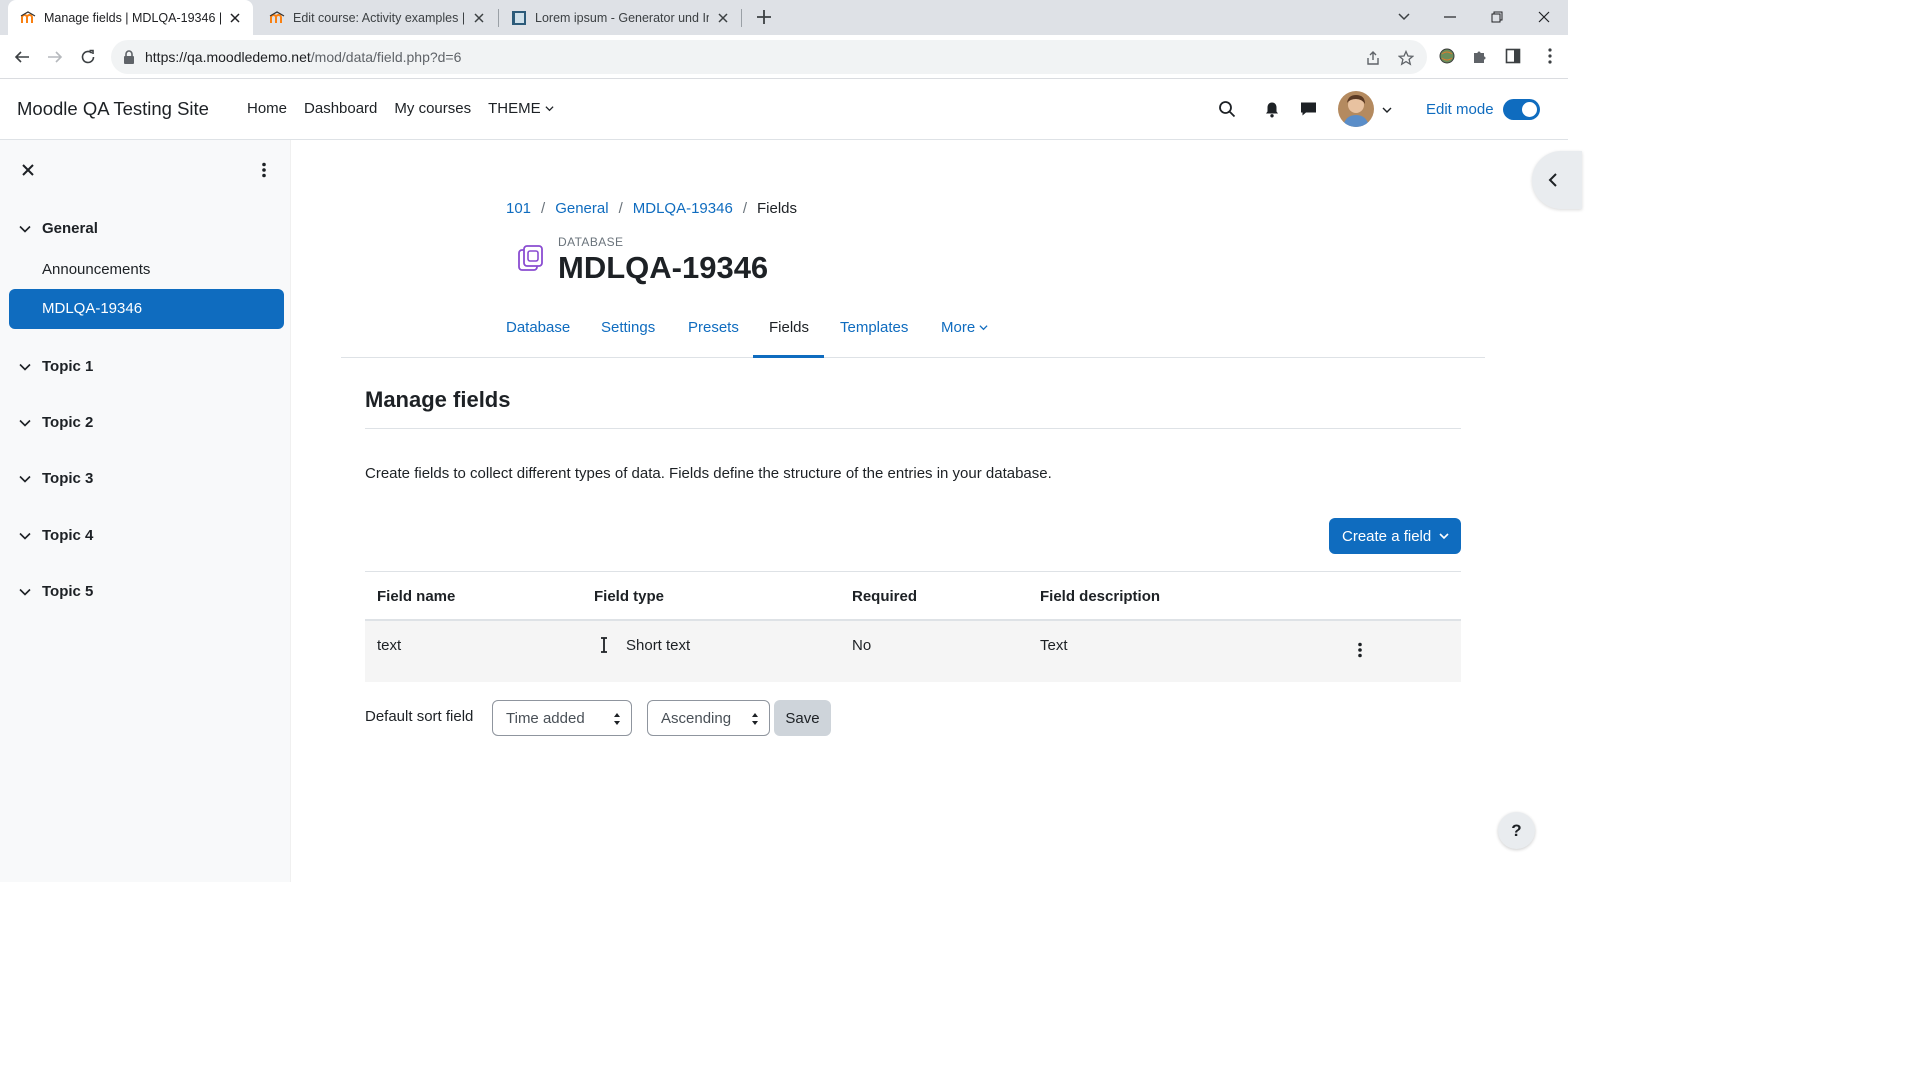 The width and height of the screenshot is (1920, 1080). Describe the element at coordinates (1387, 110) in the screenshot. I see `user-menu-chevron-icon` at that location.